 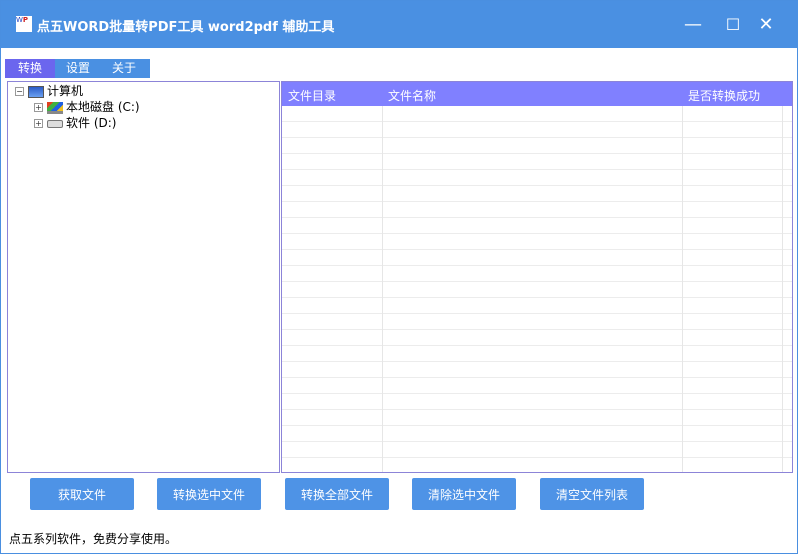 What do you see at coordinates (36, 91) in the screenshot?
I see `computer-icon` at bounding box center [36, 91].